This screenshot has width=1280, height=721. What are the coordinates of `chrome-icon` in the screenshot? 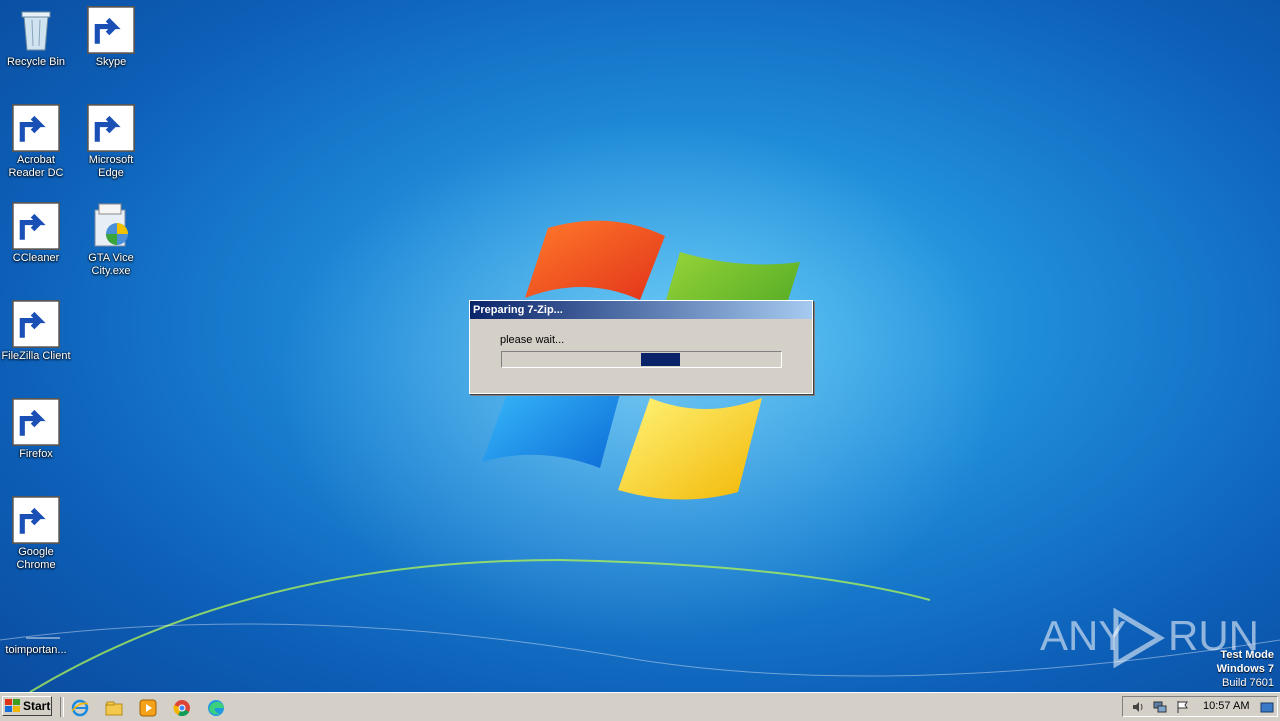 It's located at (36, 520).